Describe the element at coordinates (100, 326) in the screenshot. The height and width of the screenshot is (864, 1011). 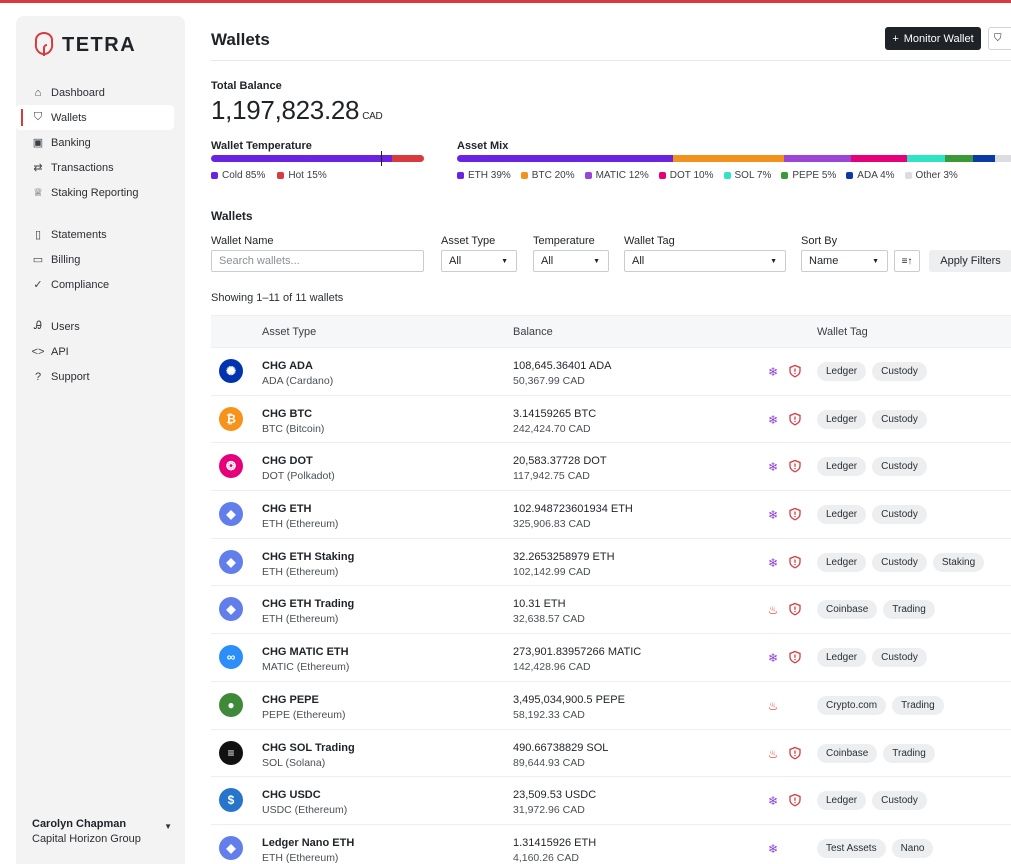
I see `sidebar-item-users: Ꭿ Users` at that location.